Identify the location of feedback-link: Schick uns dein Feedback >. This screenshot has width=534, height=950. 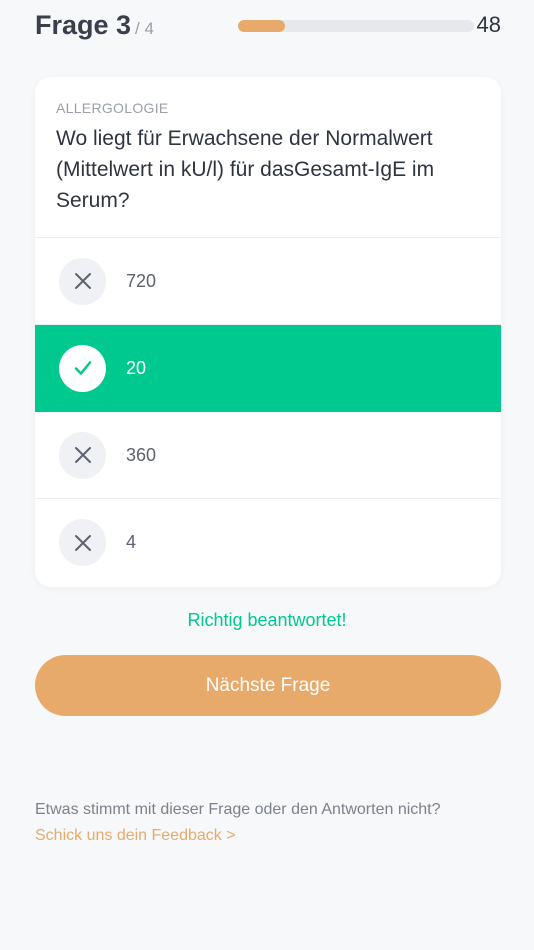
(135, 836).